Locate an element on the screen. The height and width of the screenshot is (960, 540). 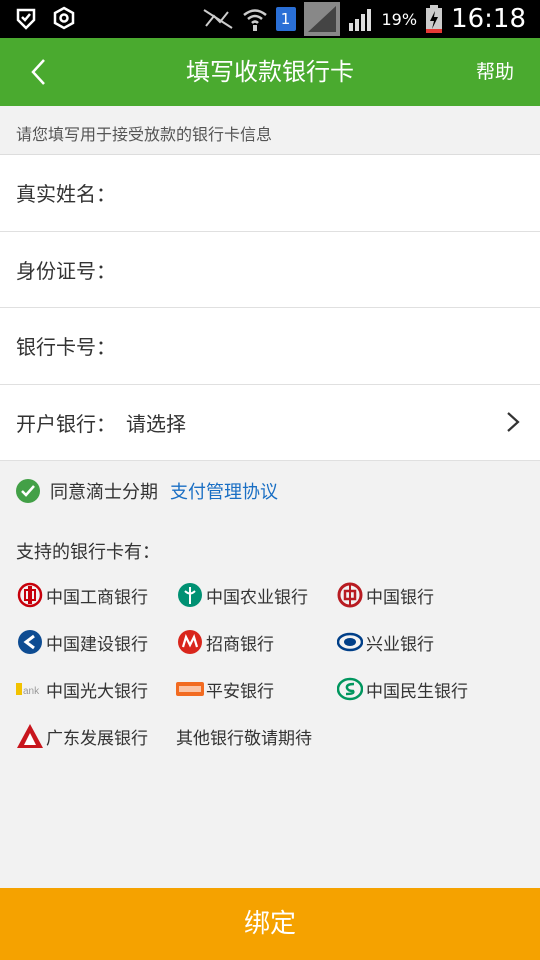
ccb-logo-icon is located at coordinates (30, 642).